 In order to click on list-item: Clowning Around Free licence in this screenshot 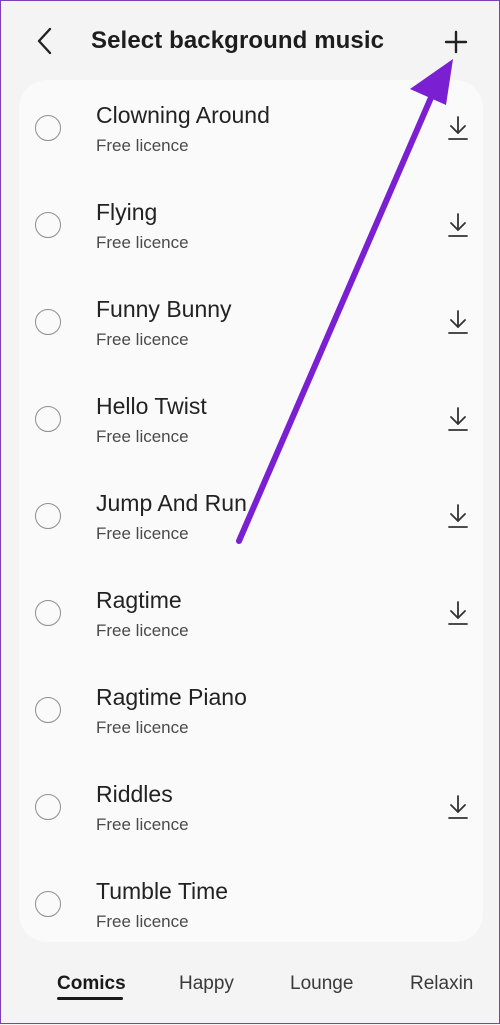, I will do `click(251, 128)`.